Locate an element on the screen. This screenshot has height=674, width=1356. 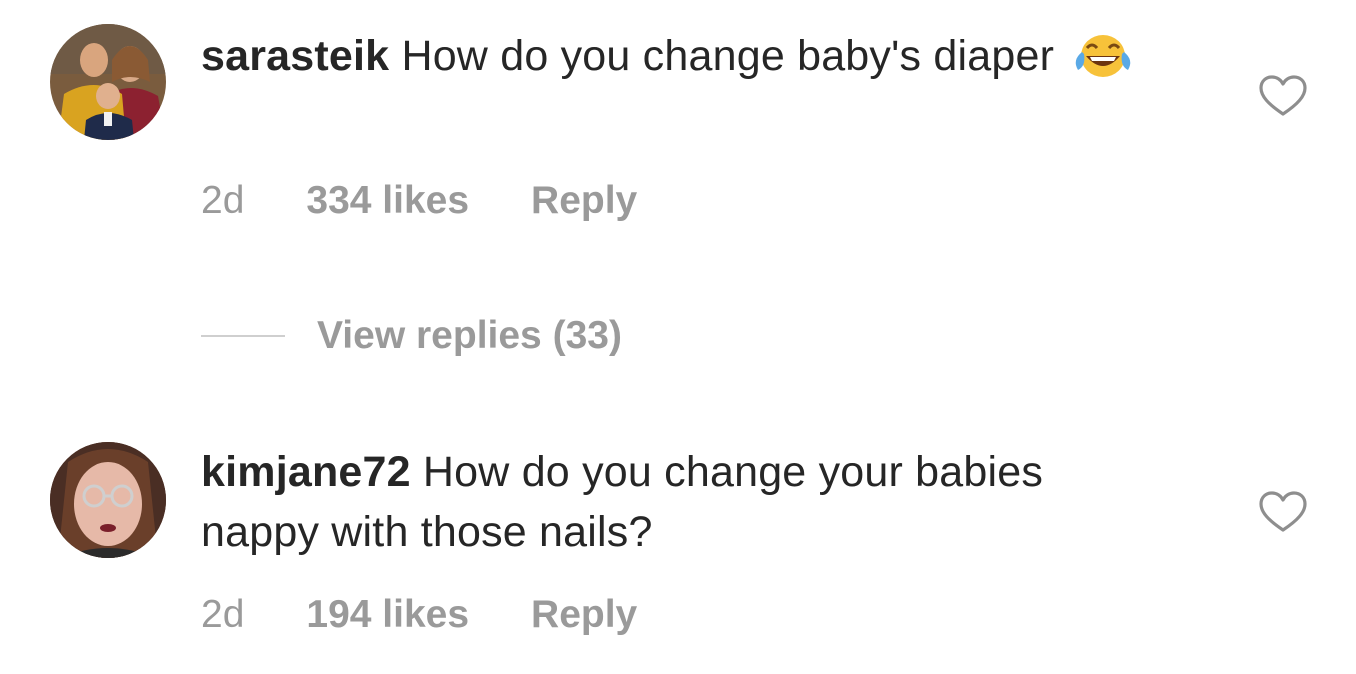
likes-count-button: 334 likes is located at coordinates (387, 201).